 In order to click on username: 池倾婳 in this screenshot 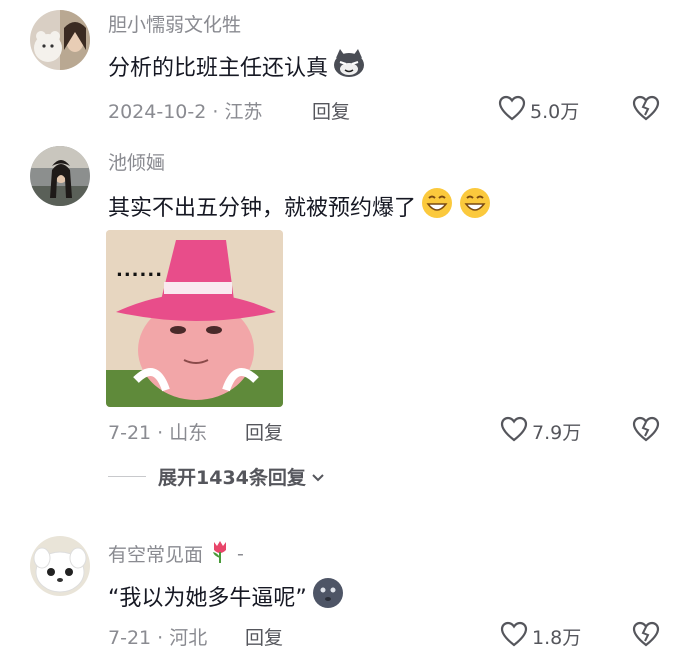, I will do `click(136, 161)`.